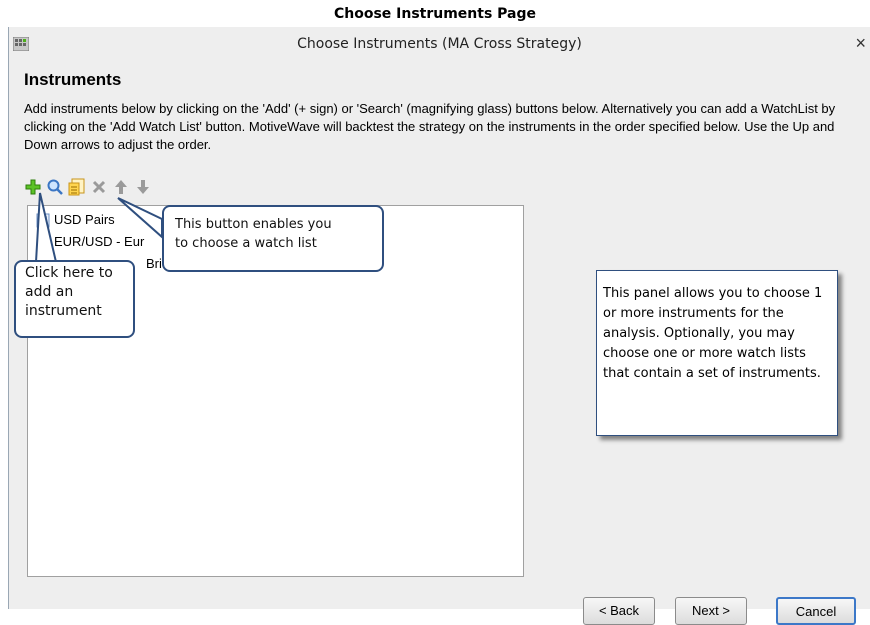  I want to click on cancel-button: Cancel, so click(816, 611).